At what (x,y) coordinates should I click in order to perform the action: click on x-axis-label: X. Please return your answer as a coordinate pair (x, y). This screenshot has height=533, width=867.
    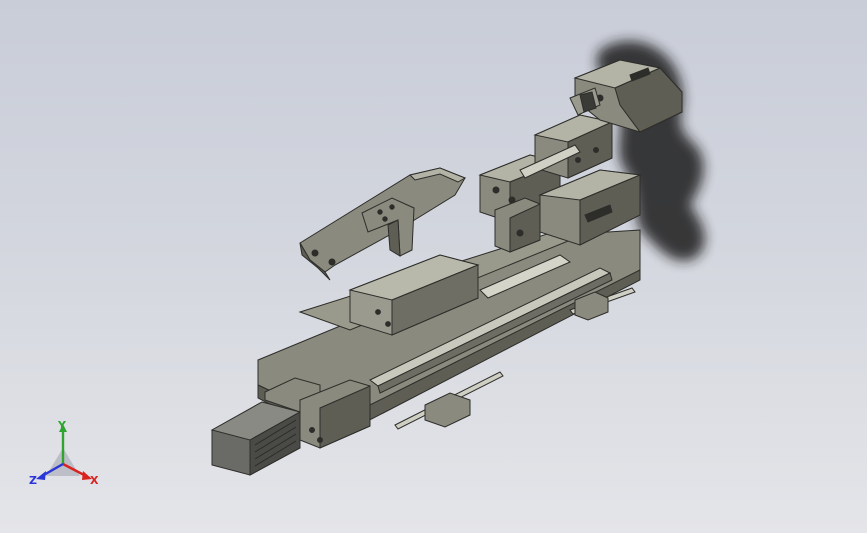
    Looking at the image, I should click on (94, 480).